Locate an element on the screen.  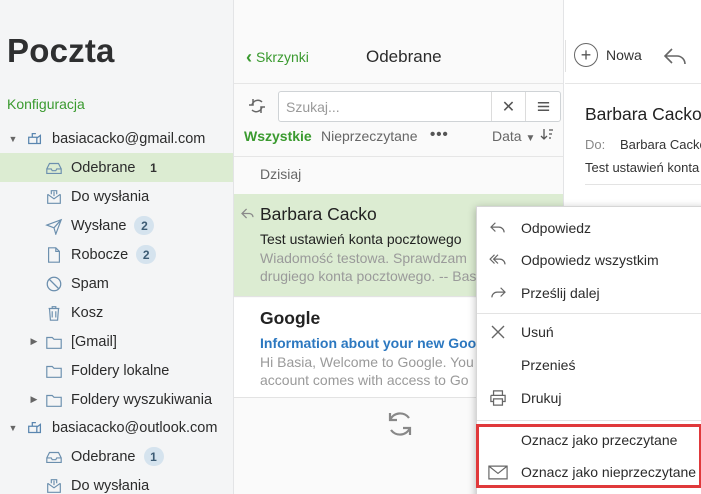
account-row-gmail: ▼ basiacacko@gmail.com is located at coordinates (116, 138).